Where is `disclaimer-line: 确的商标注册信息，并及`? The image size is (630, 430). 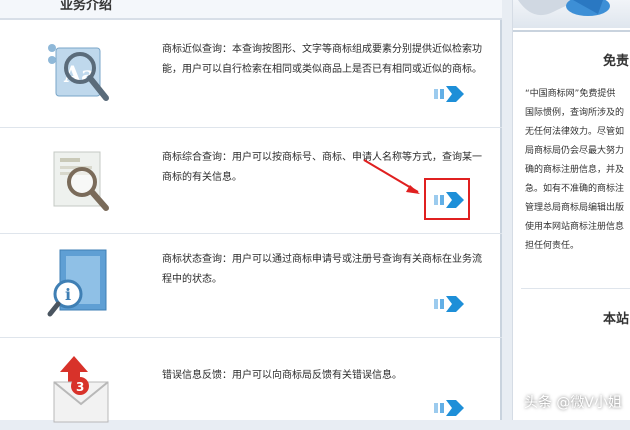 disclaimer-line: 确的商标注册信息，并及 is located at coordinates (575, 170).